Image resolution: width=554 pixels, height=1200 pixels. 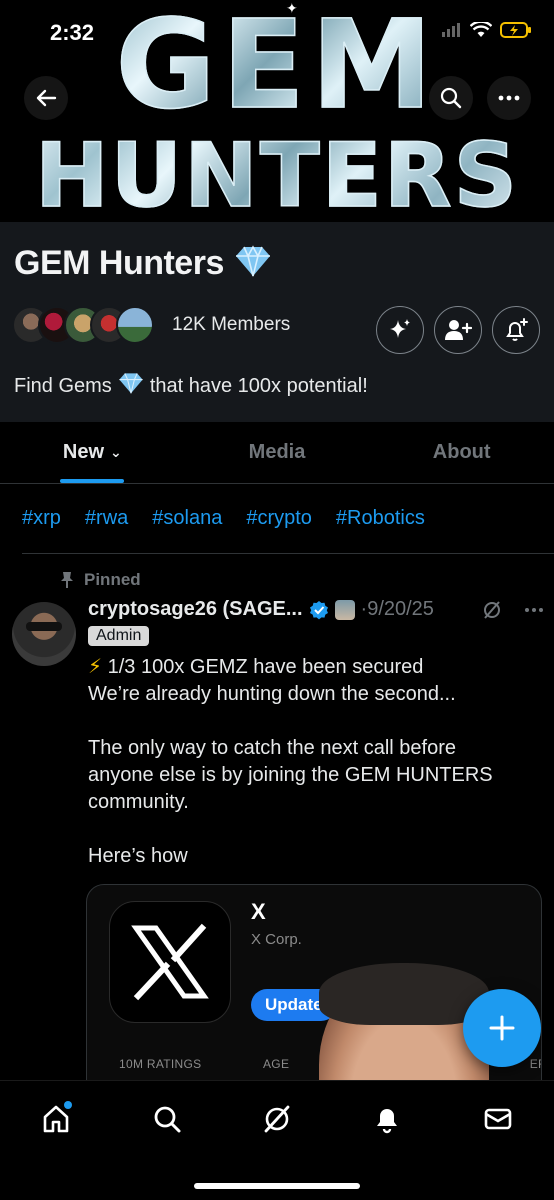 I want to click on member-avatars, so click(x=83, y=325).